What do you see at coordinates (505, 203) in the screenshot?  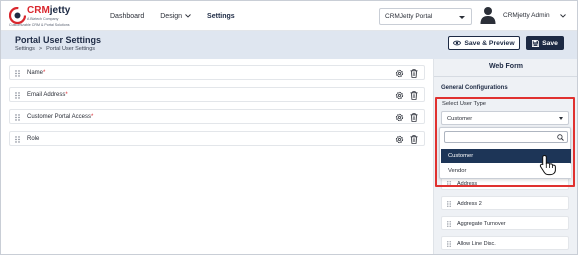 I see `panel-card-address-2: Address 2` at bounding box center [505, 203].